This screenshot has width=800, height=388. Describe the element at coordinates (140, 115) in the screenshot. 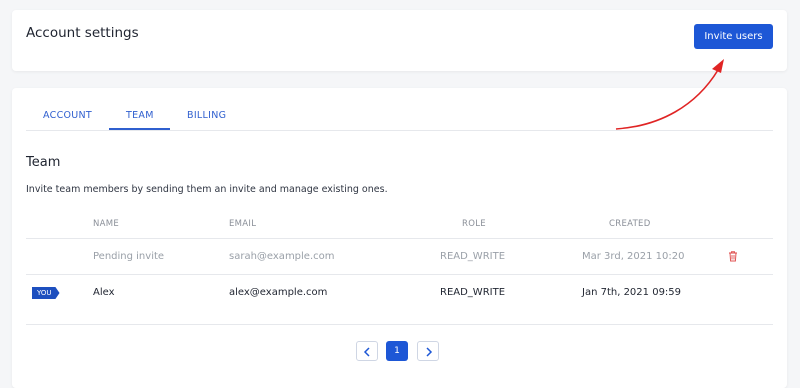

I see `tab-team: TEAM` at that location.